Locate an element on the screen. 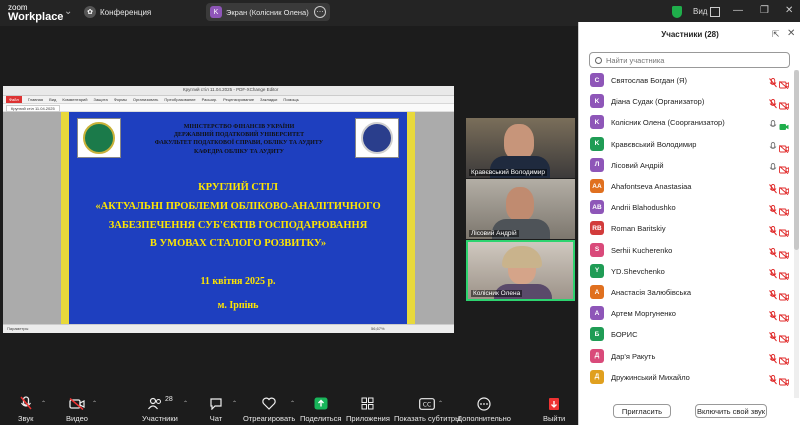  ribbon-tab: Формы is located at coordinates (120, 99).